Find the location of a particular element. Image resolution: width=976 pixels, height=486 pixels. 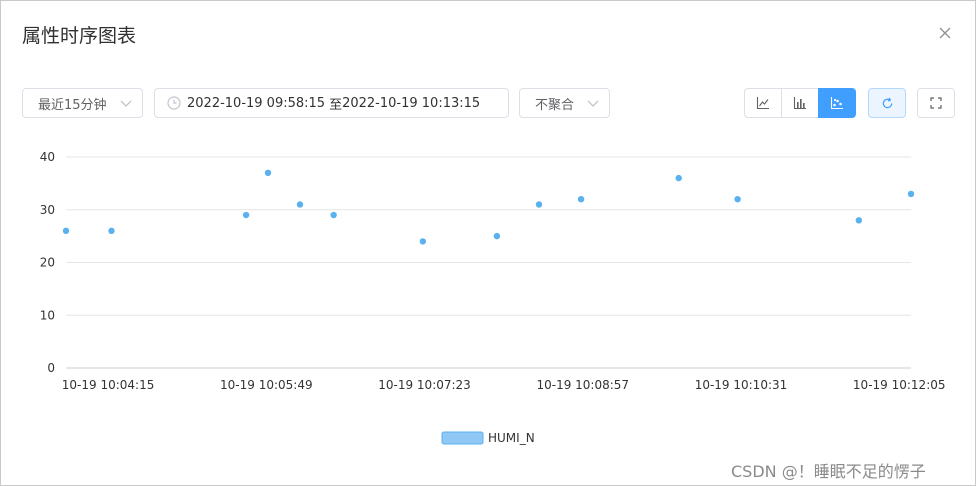

watermark: CSDN @！睡眠不足的愣子 is located at coordinates (828, 471).